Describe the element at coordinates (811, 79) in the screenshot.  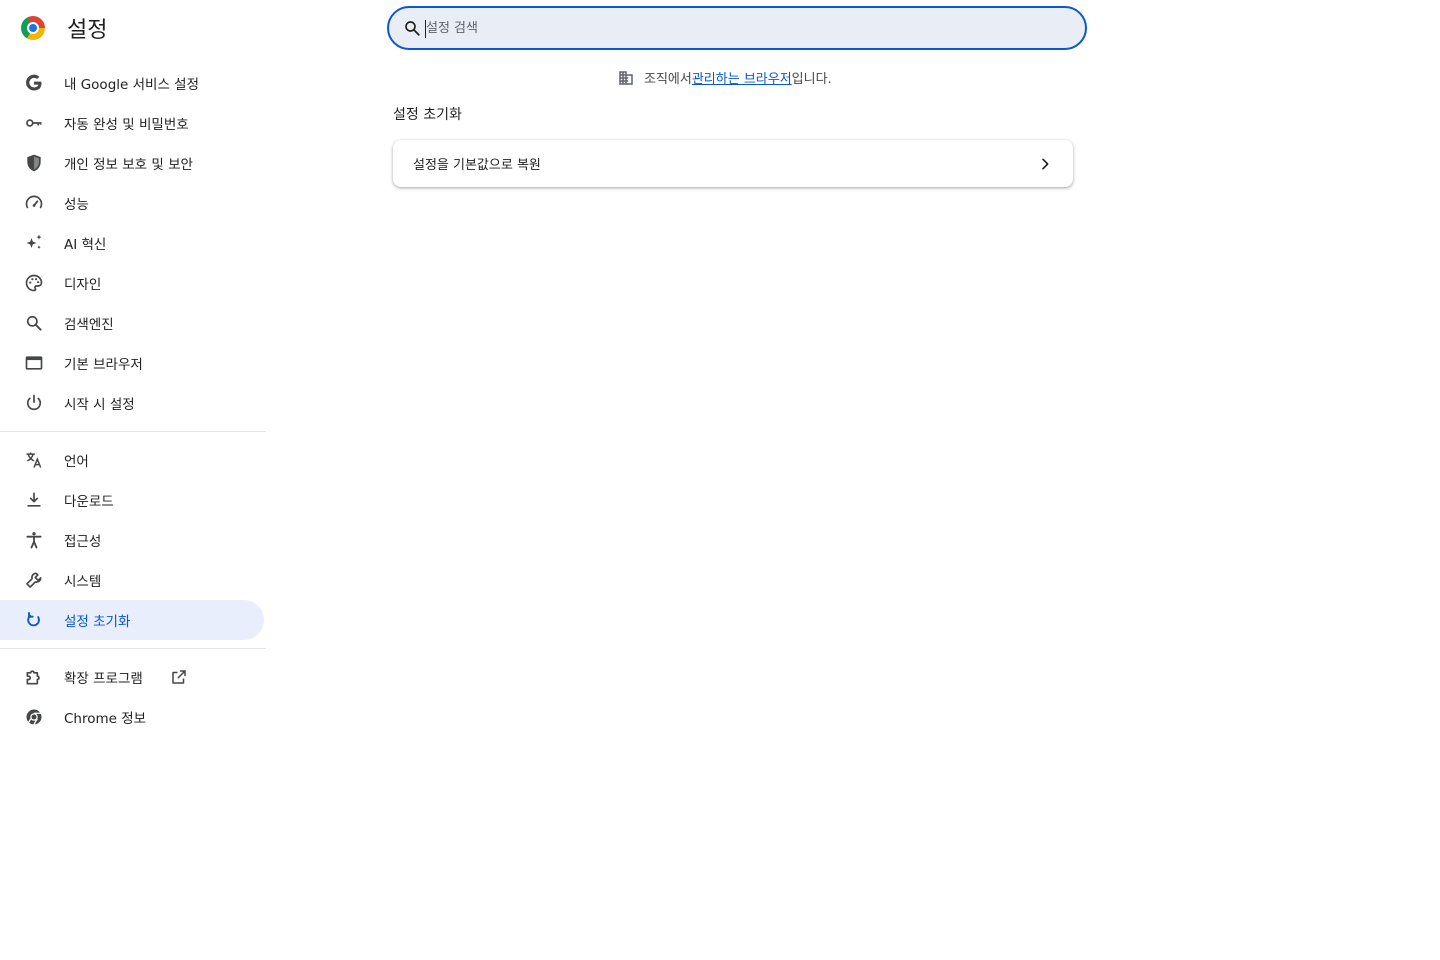
I see `managed-suffix: 입니다.` at that location.